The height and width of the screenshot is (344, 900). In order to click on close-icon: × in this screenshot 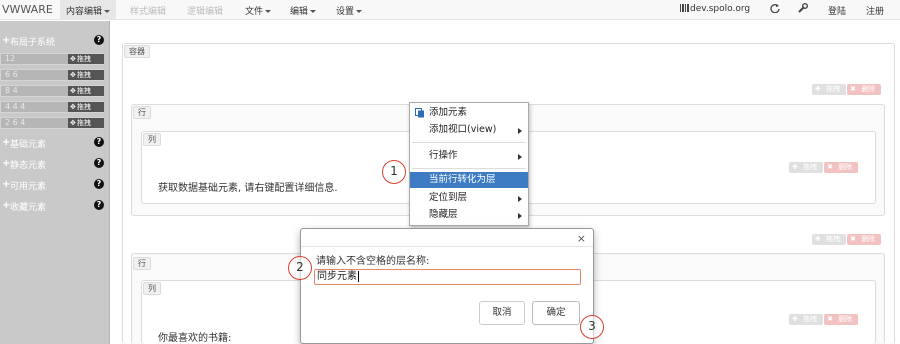, I will do `click(581, 238)`.